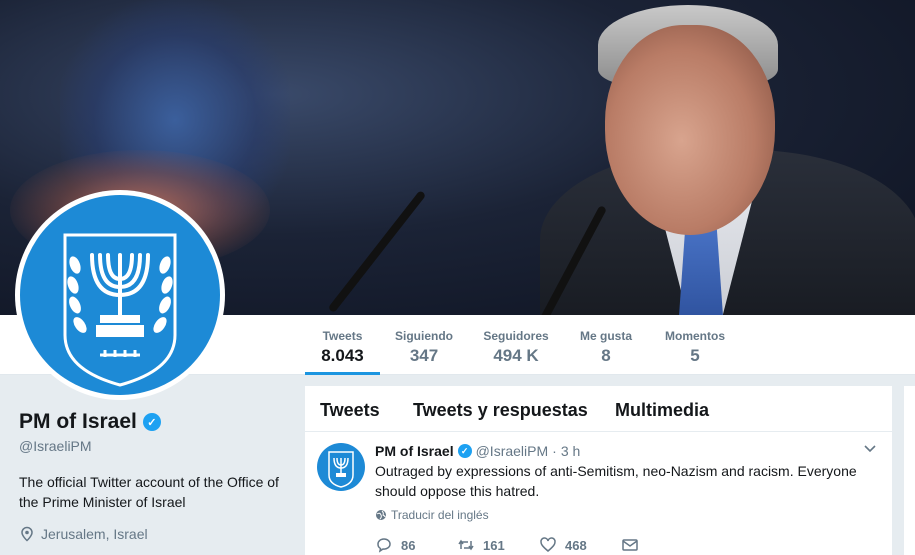  What do you see at coordinates (695, 355) in the screenshot?
I see `stat-value: 5` at bounding box center [695, 355].